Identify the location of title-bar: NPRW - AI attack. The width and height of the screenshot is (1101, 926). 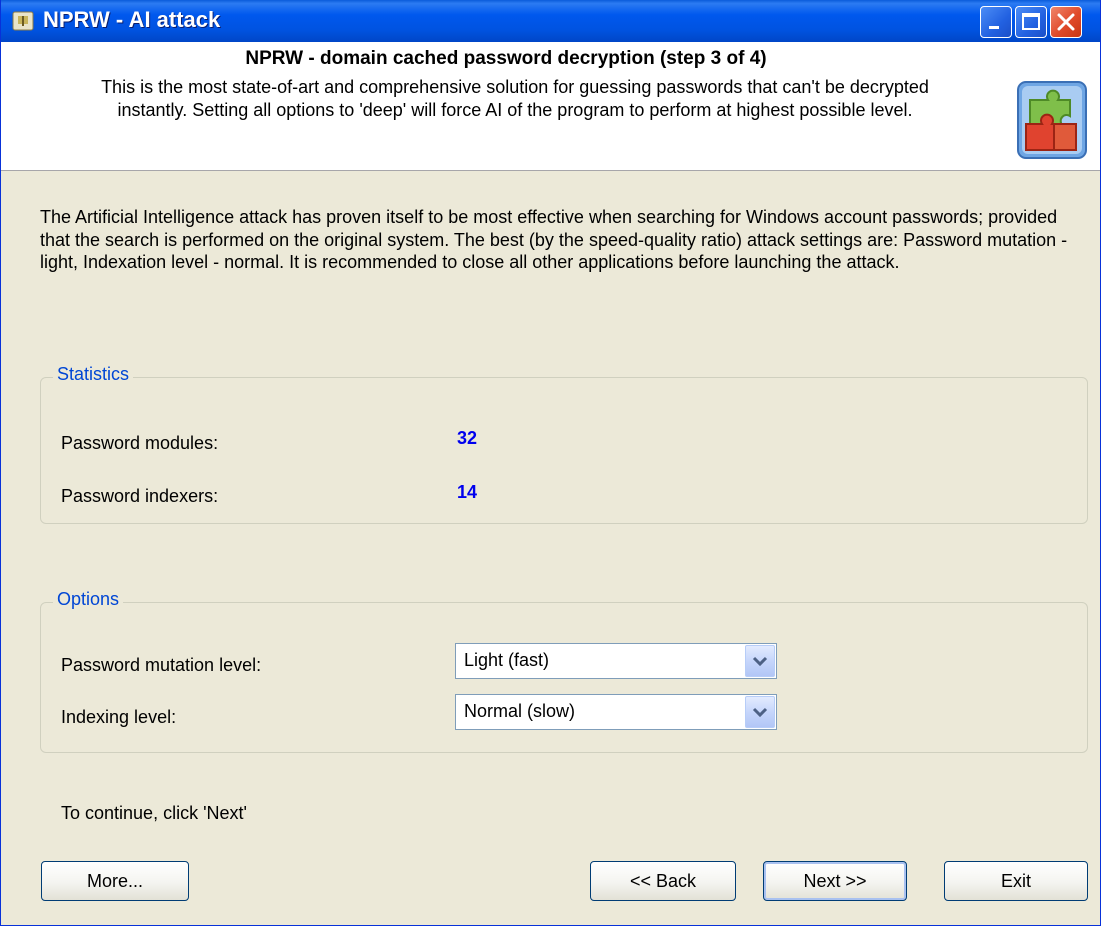
(550, 21).